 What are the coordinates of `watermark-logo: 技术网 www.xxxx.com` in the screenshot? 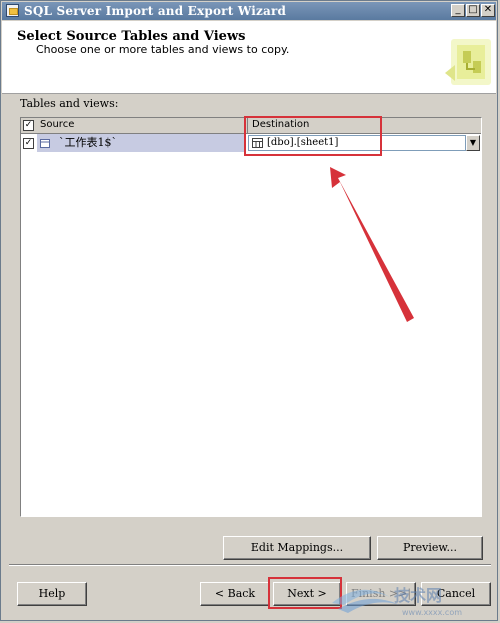 It's located at (397, 601).